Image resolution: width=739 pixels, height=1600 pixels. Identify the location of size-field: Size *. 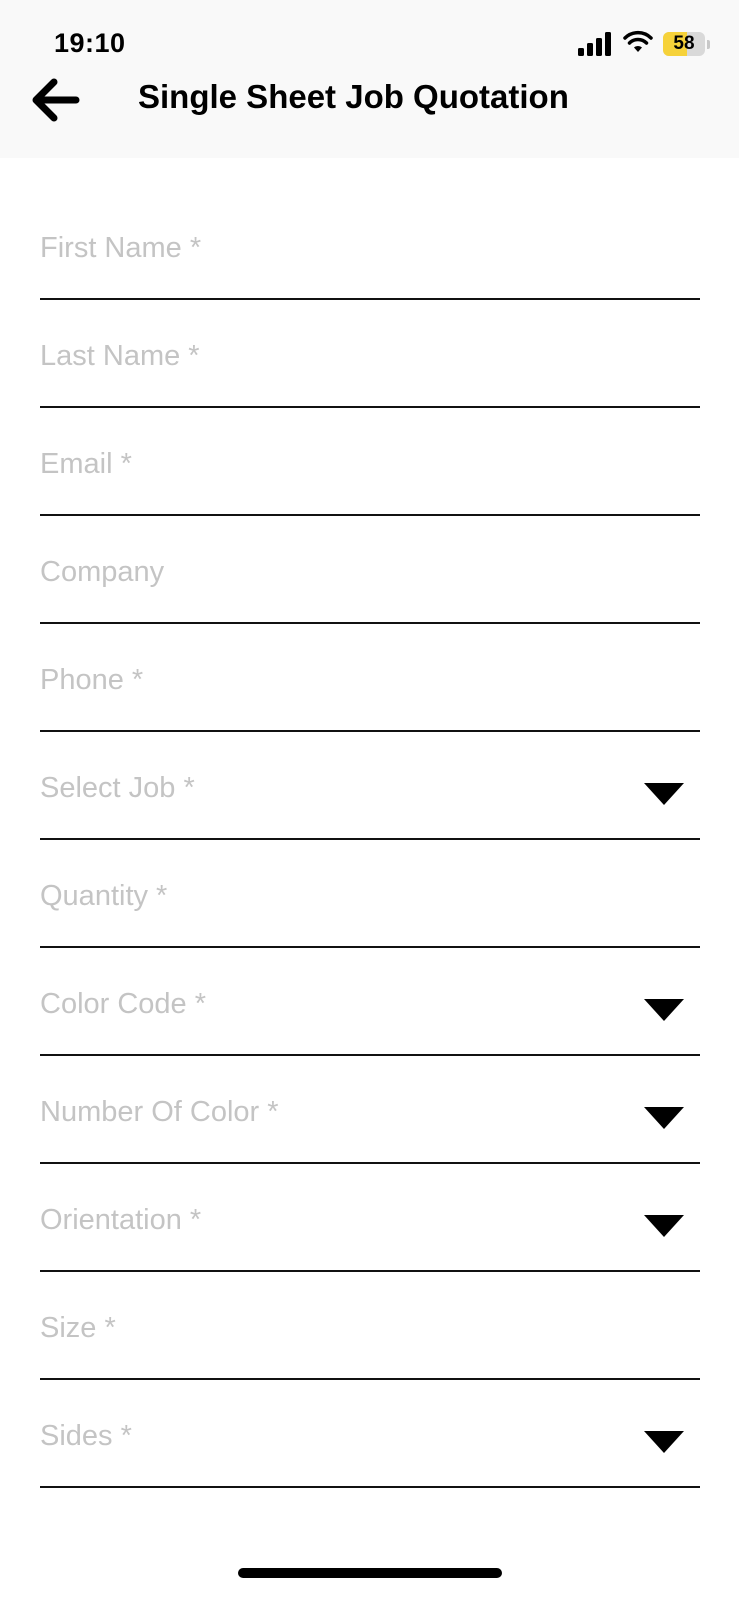
(370, 1326).